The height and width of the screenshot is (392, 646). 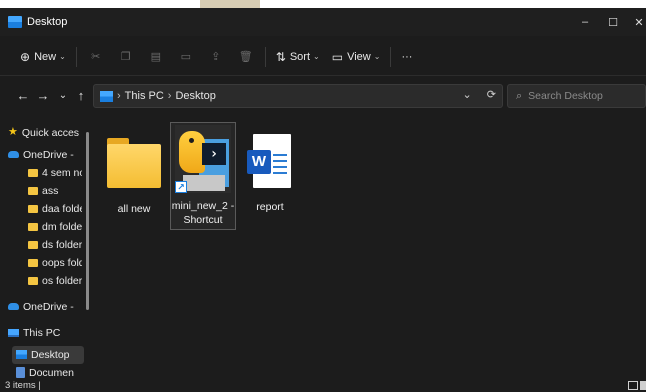 I want to click on paste-button: ▤, so click(x=156, y=57).